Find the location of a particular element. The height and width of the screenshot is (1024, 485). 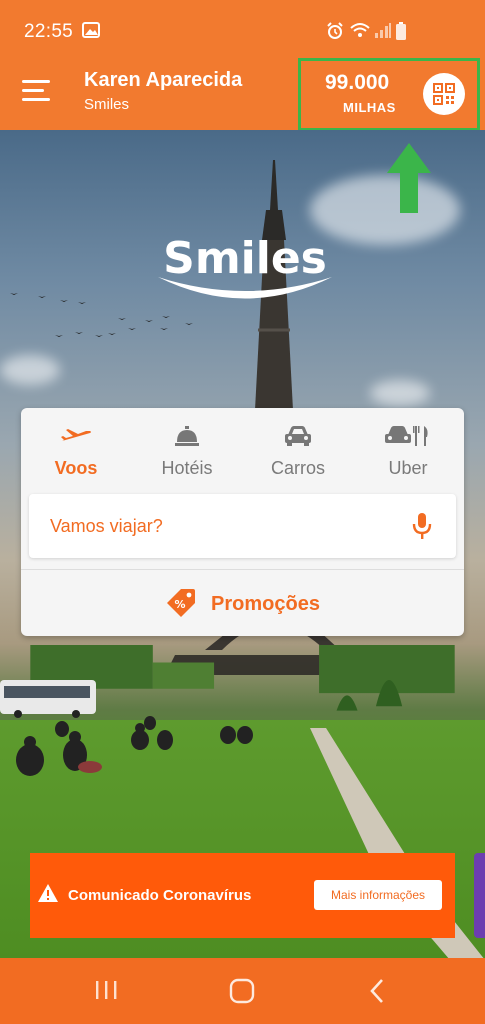

qr-code-icon is located at coordinates (444, 94).